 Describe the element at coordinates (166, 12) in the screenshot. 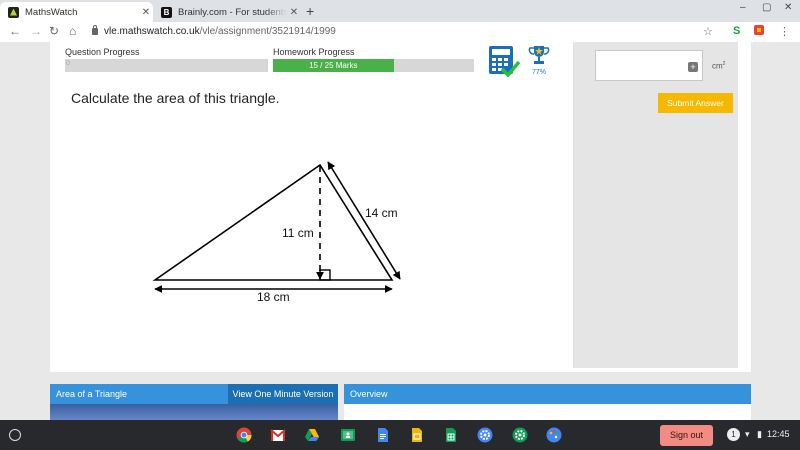

I see `brainly-favicon-icon: B` at that location.